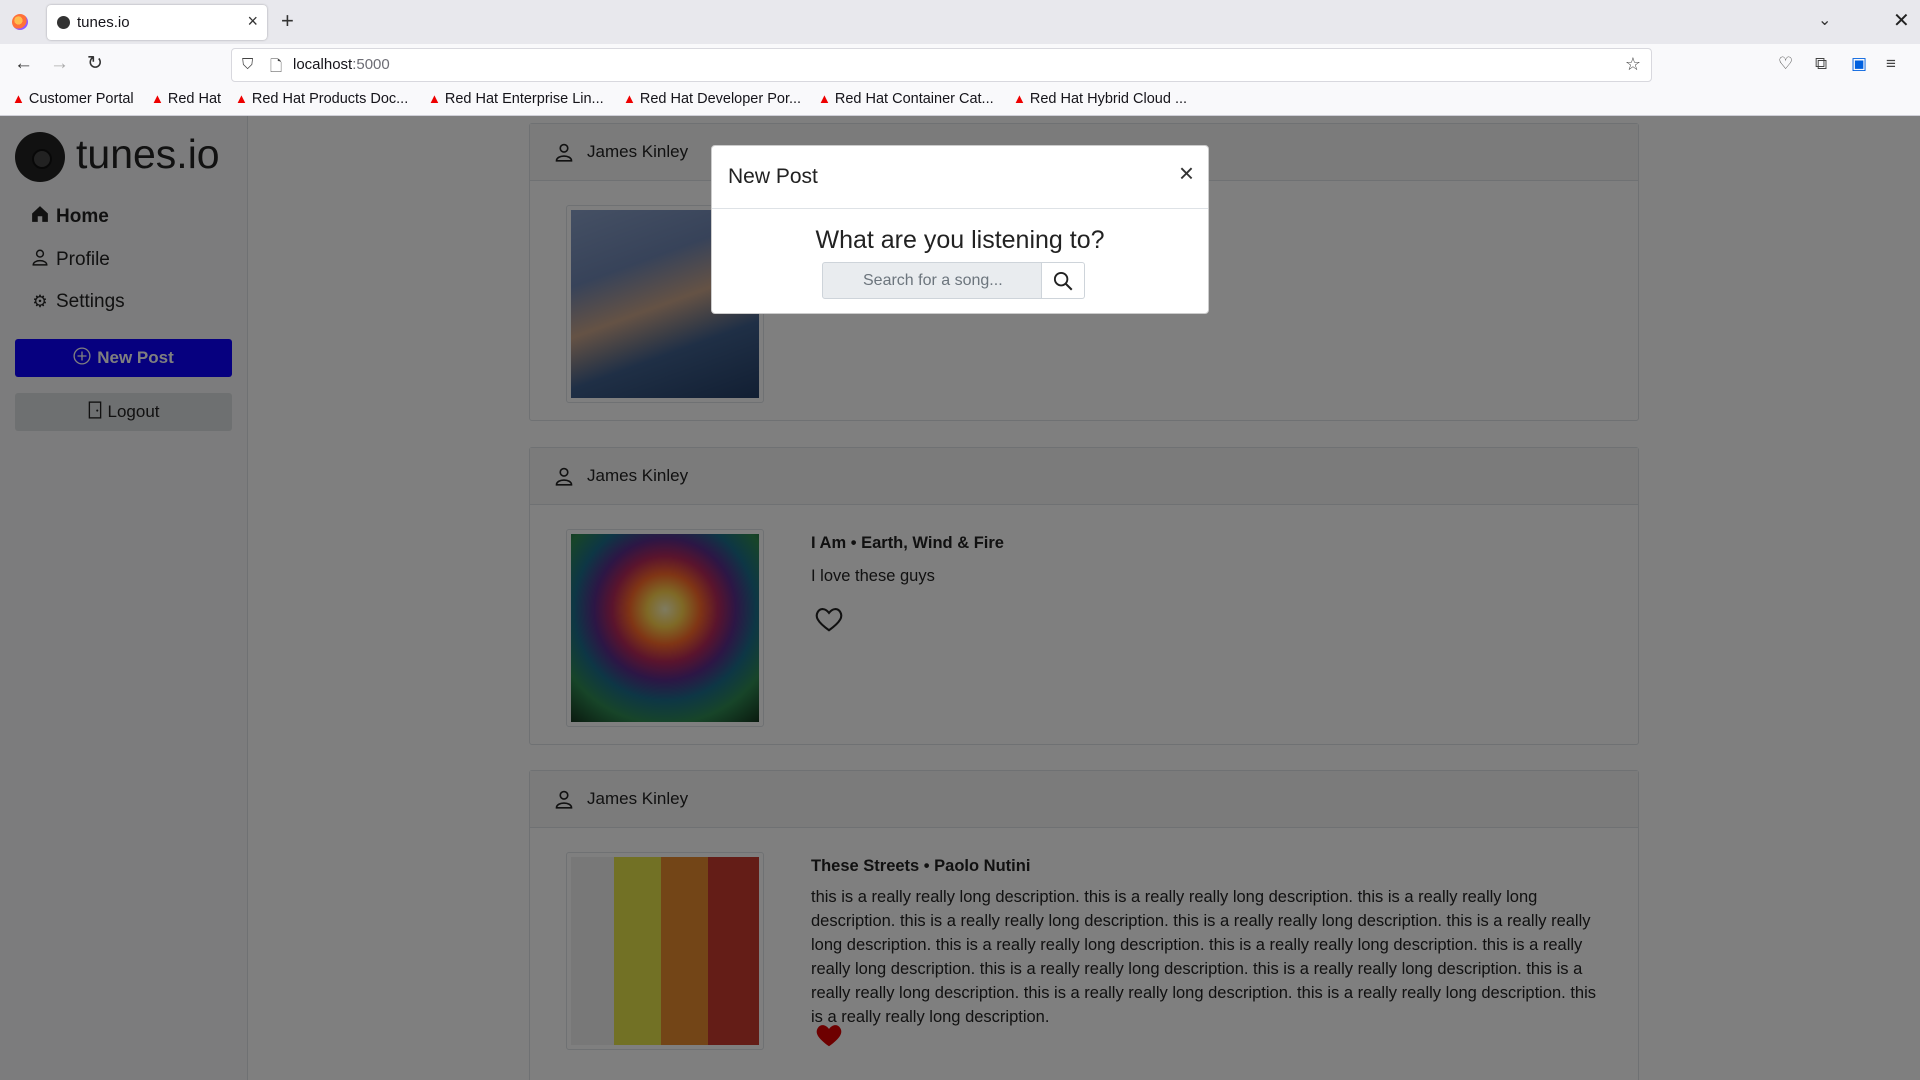 The image size is (1920, 1080). What do you see at coordinates (23, 64) in the screenshot?
I see `back-arrow-icon: ←` at bounding box center [23, 64].